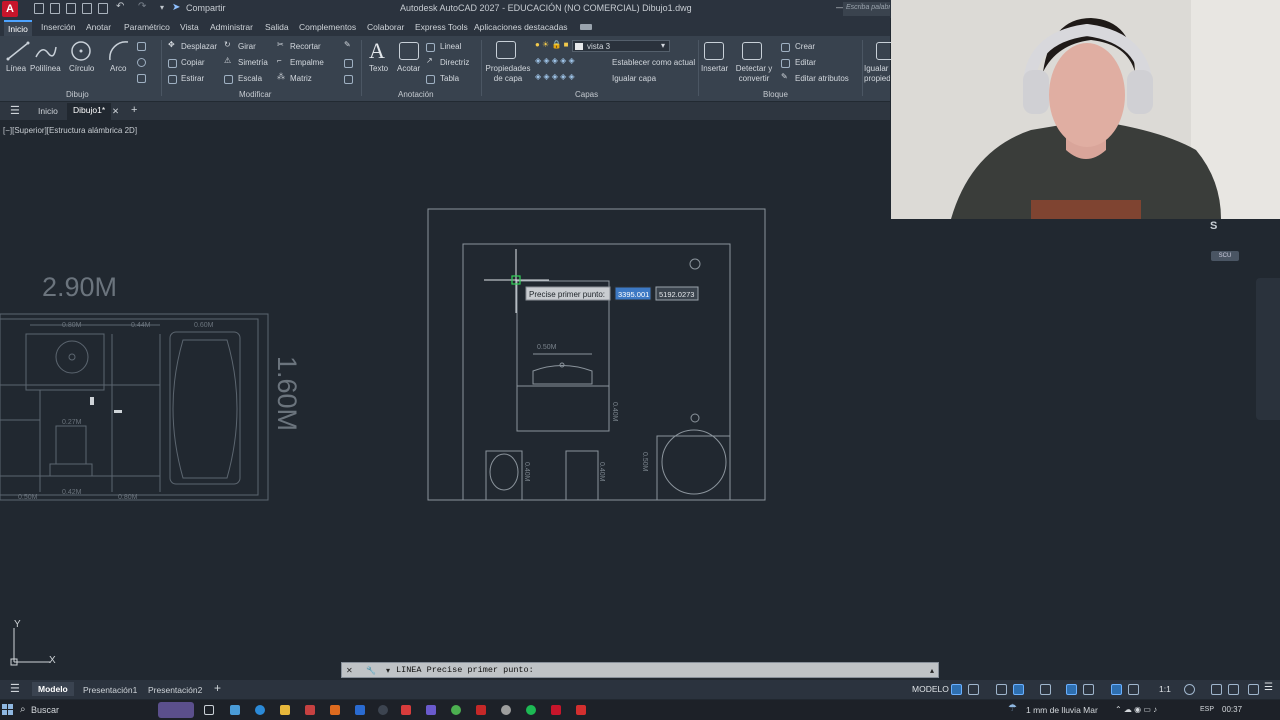 This screenshot has height=720, width=1280. Describe the element at coordinates (932, 670) in the screenshot. I see `command-expand-icon: ▴` at that location.